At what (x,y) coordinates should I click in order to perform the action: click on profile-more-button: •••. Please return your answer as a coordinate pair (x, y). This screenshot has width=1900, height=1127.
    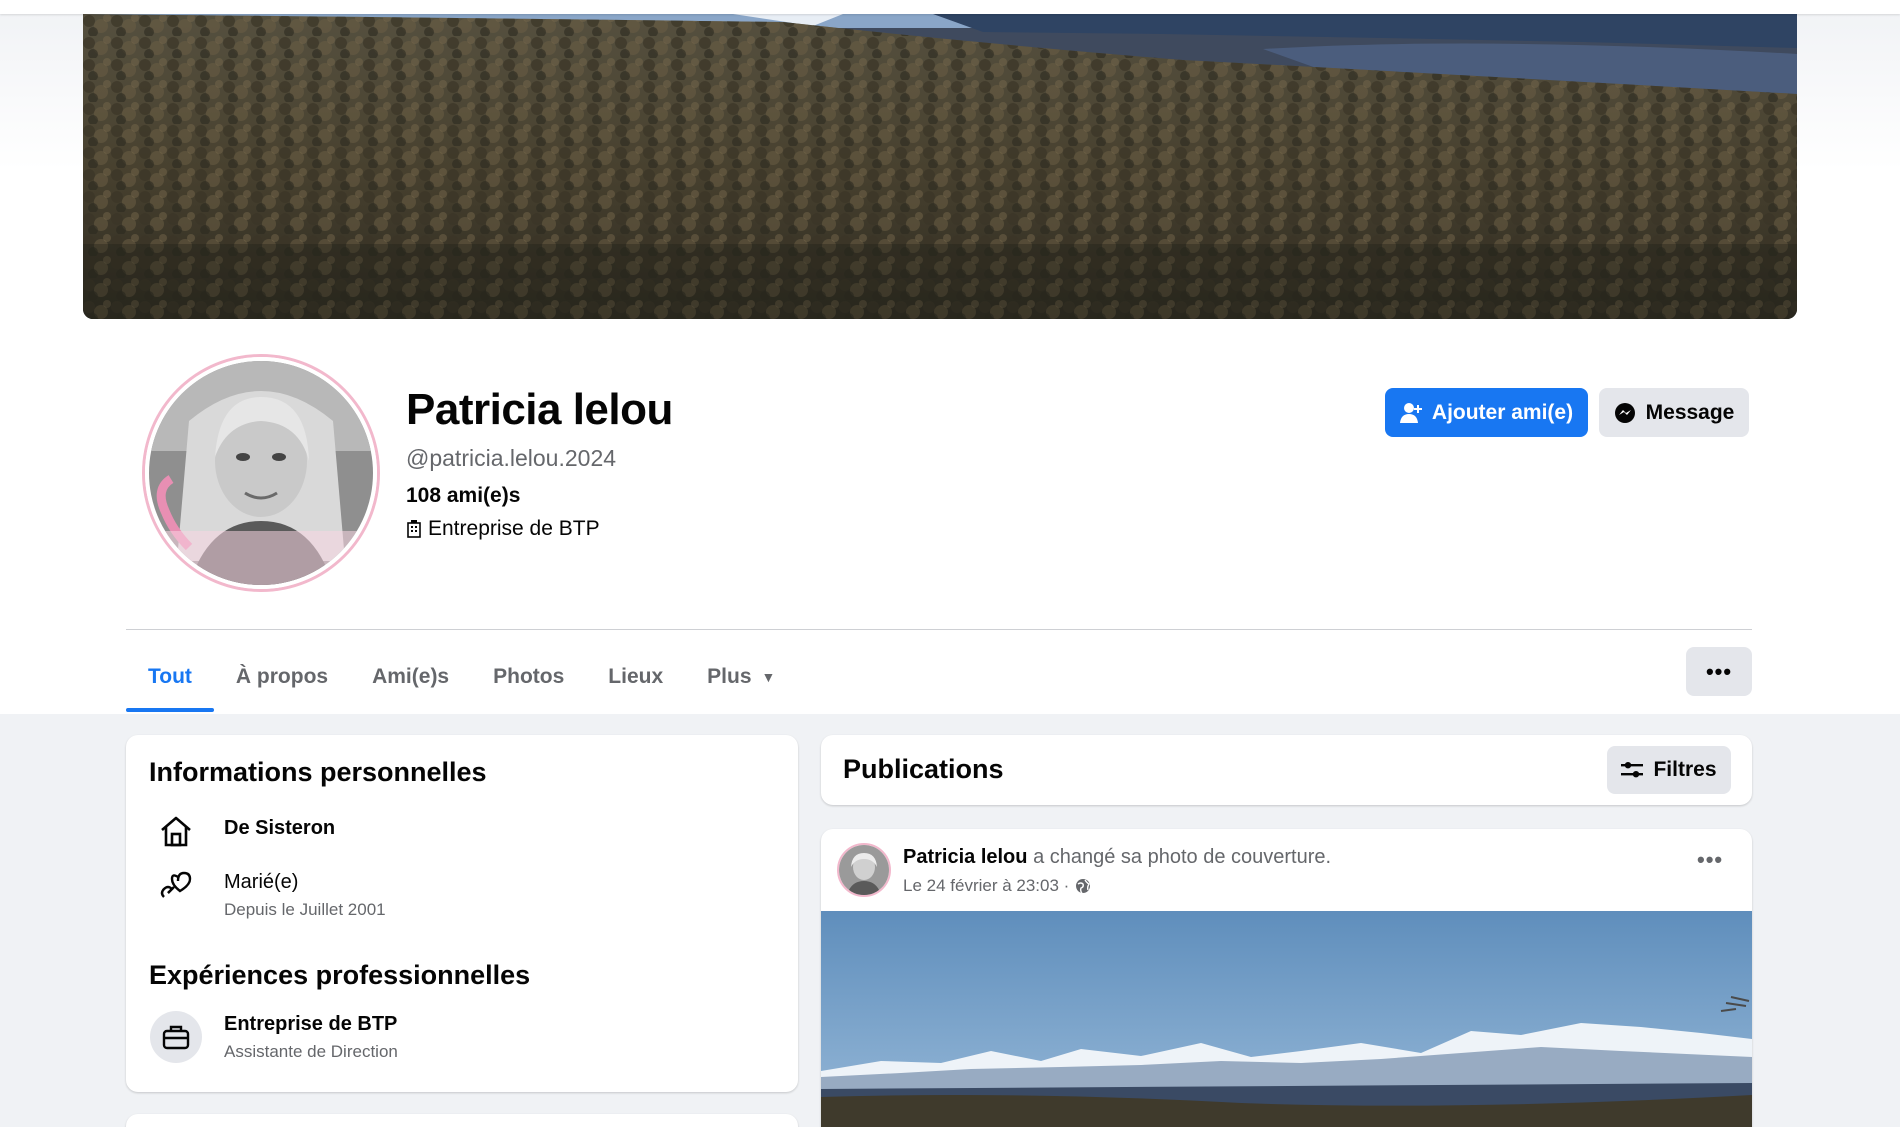
    Looking at the image, I should click on (1719, 671).